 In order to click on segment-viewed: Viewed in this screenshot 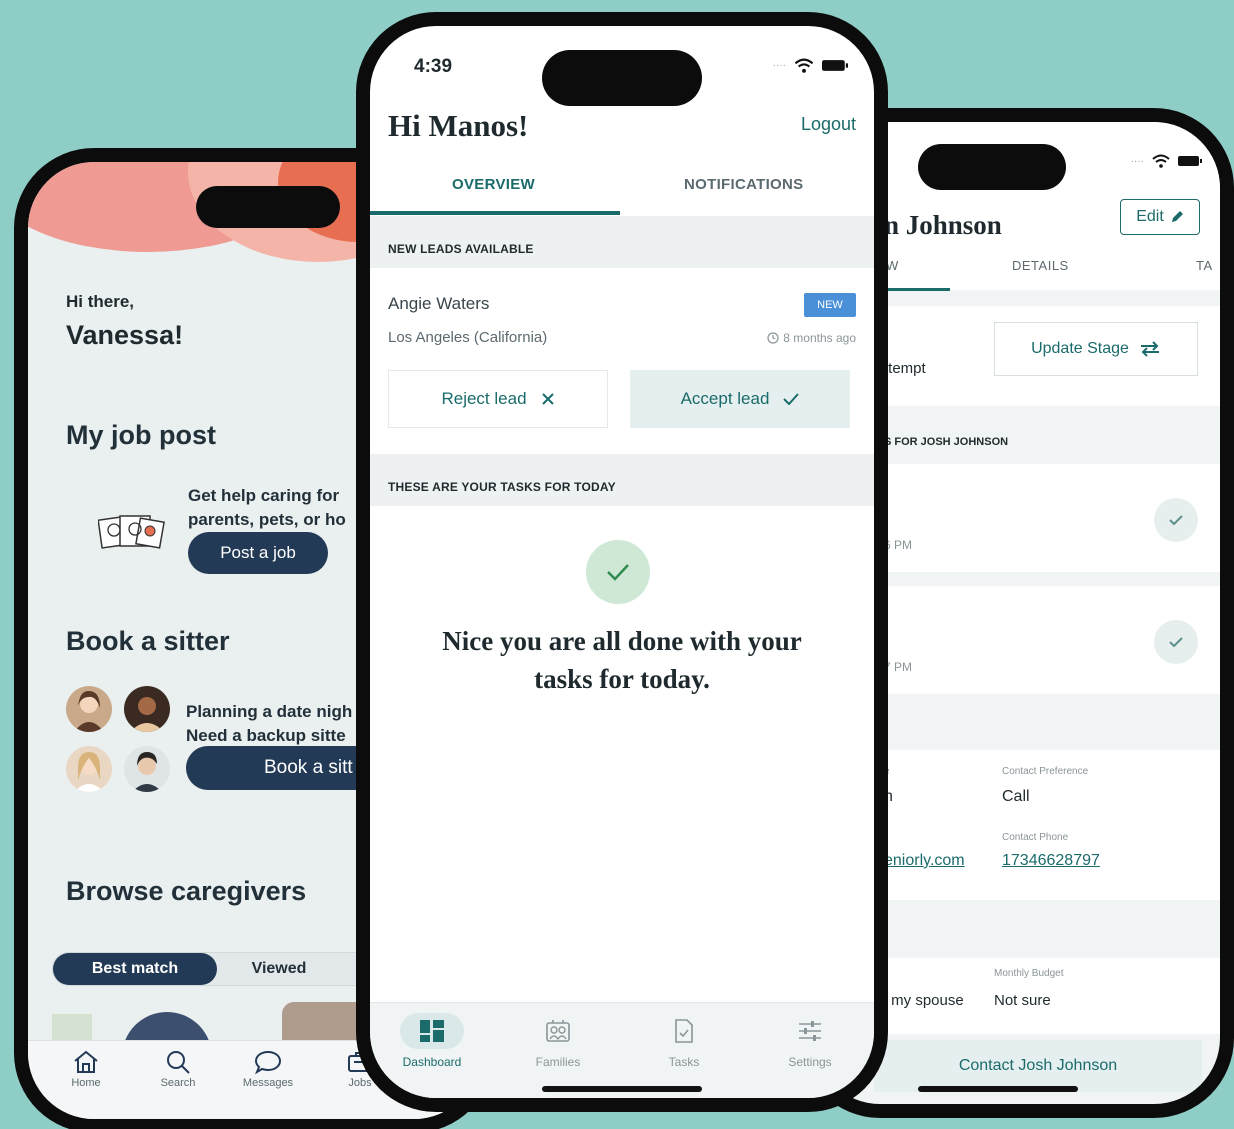, I will do `click(279, 969)`.